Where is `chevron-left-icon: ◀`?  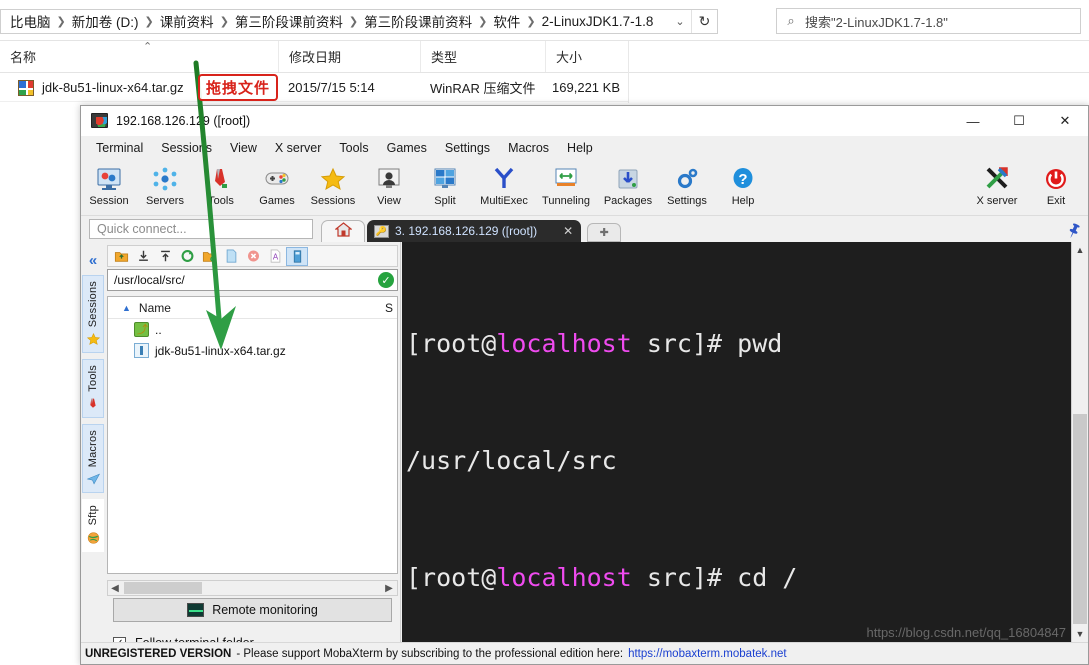 chevron-left-icon: ◀ is located at coordinates (115, 588).